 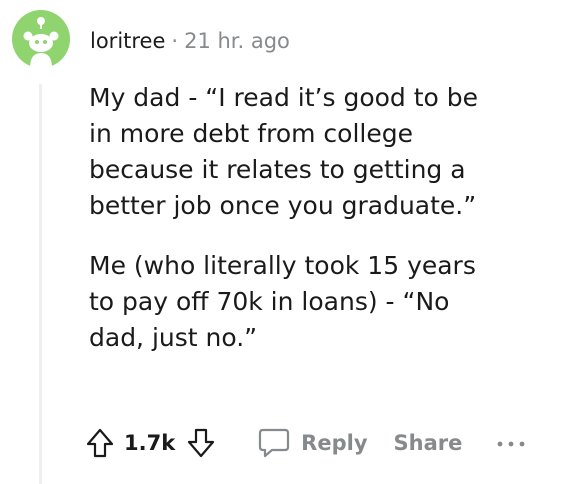 I want to click on reply-button: Reply, so click(x=334, y=443).